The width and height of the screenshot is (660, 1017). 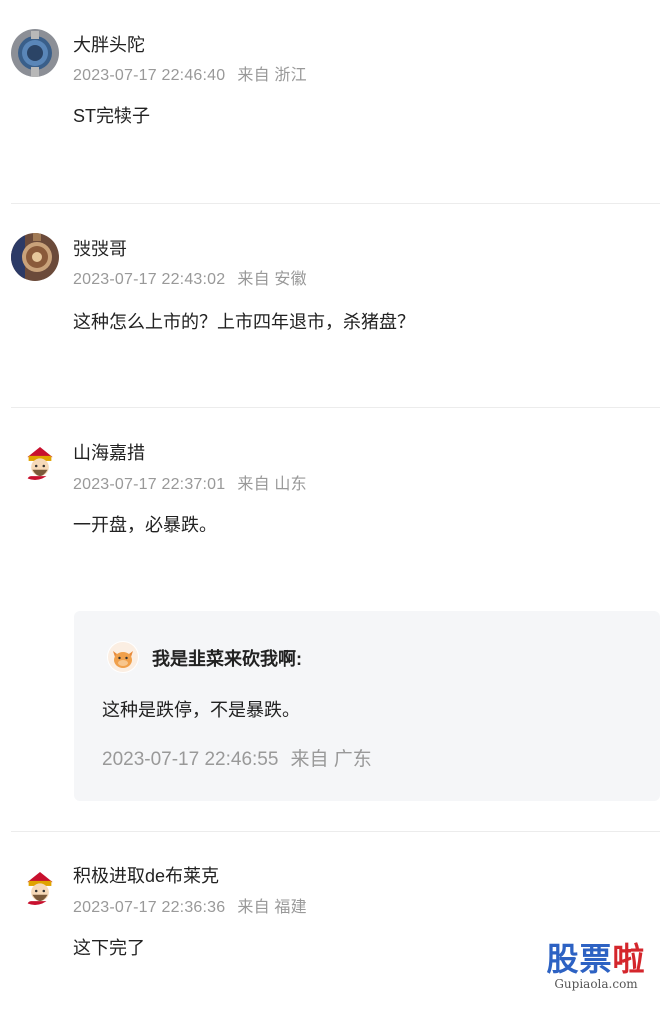 What do you see at coordinates (227, 658) in the screenshot?
I see `reply-username: 我是韭菜来砍我啊:` at bounding box center [227, 658].